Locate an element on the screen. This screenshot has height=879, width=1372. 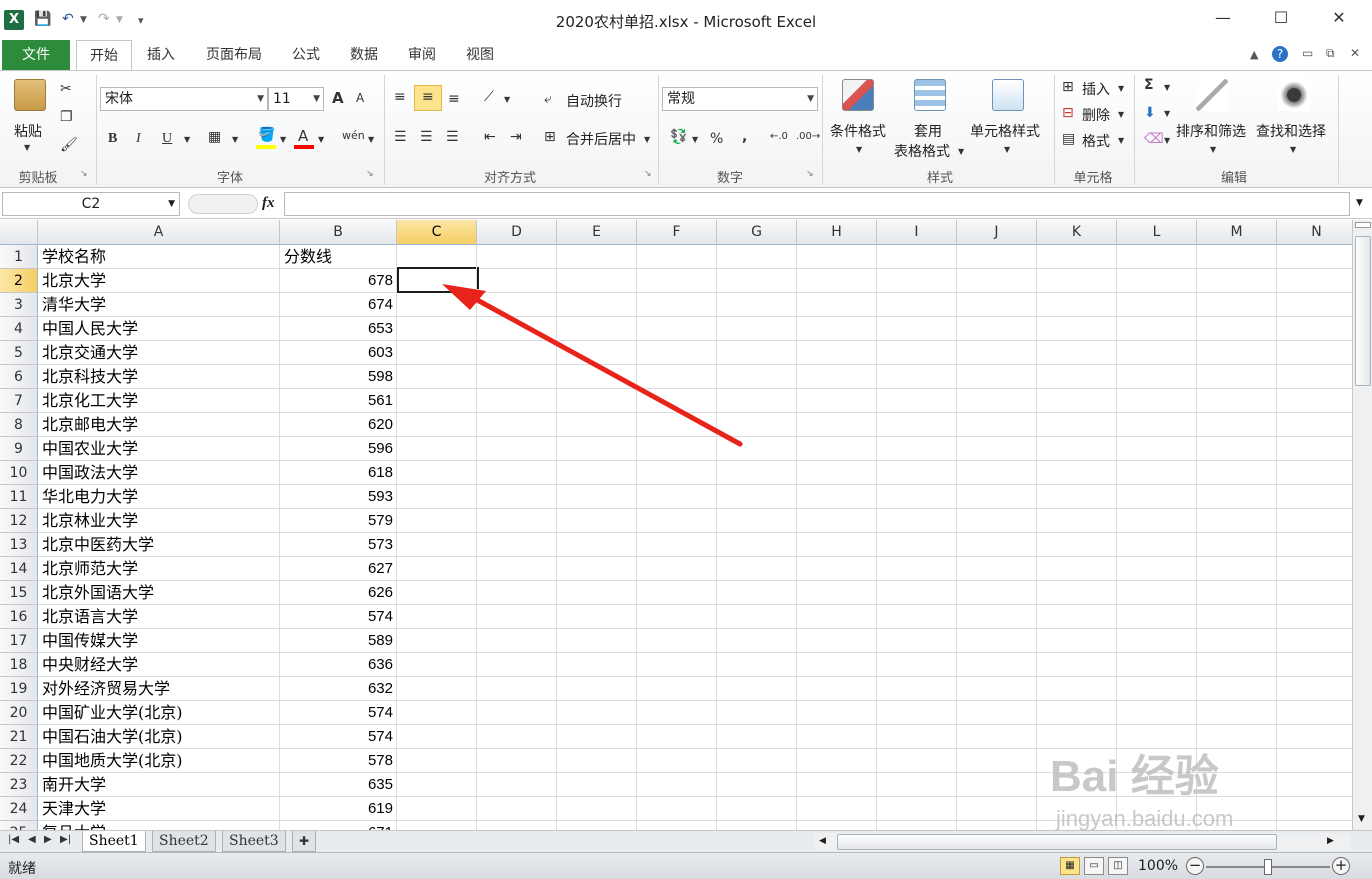
merge-dropdown-icon: ▼ is located at coordinates (647, 139).